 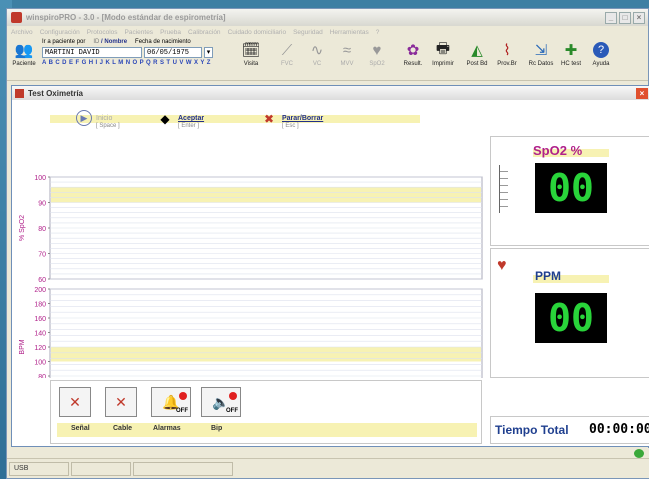 I want to click on bpm-ylabel: BPM, so click(x=22, y=346).